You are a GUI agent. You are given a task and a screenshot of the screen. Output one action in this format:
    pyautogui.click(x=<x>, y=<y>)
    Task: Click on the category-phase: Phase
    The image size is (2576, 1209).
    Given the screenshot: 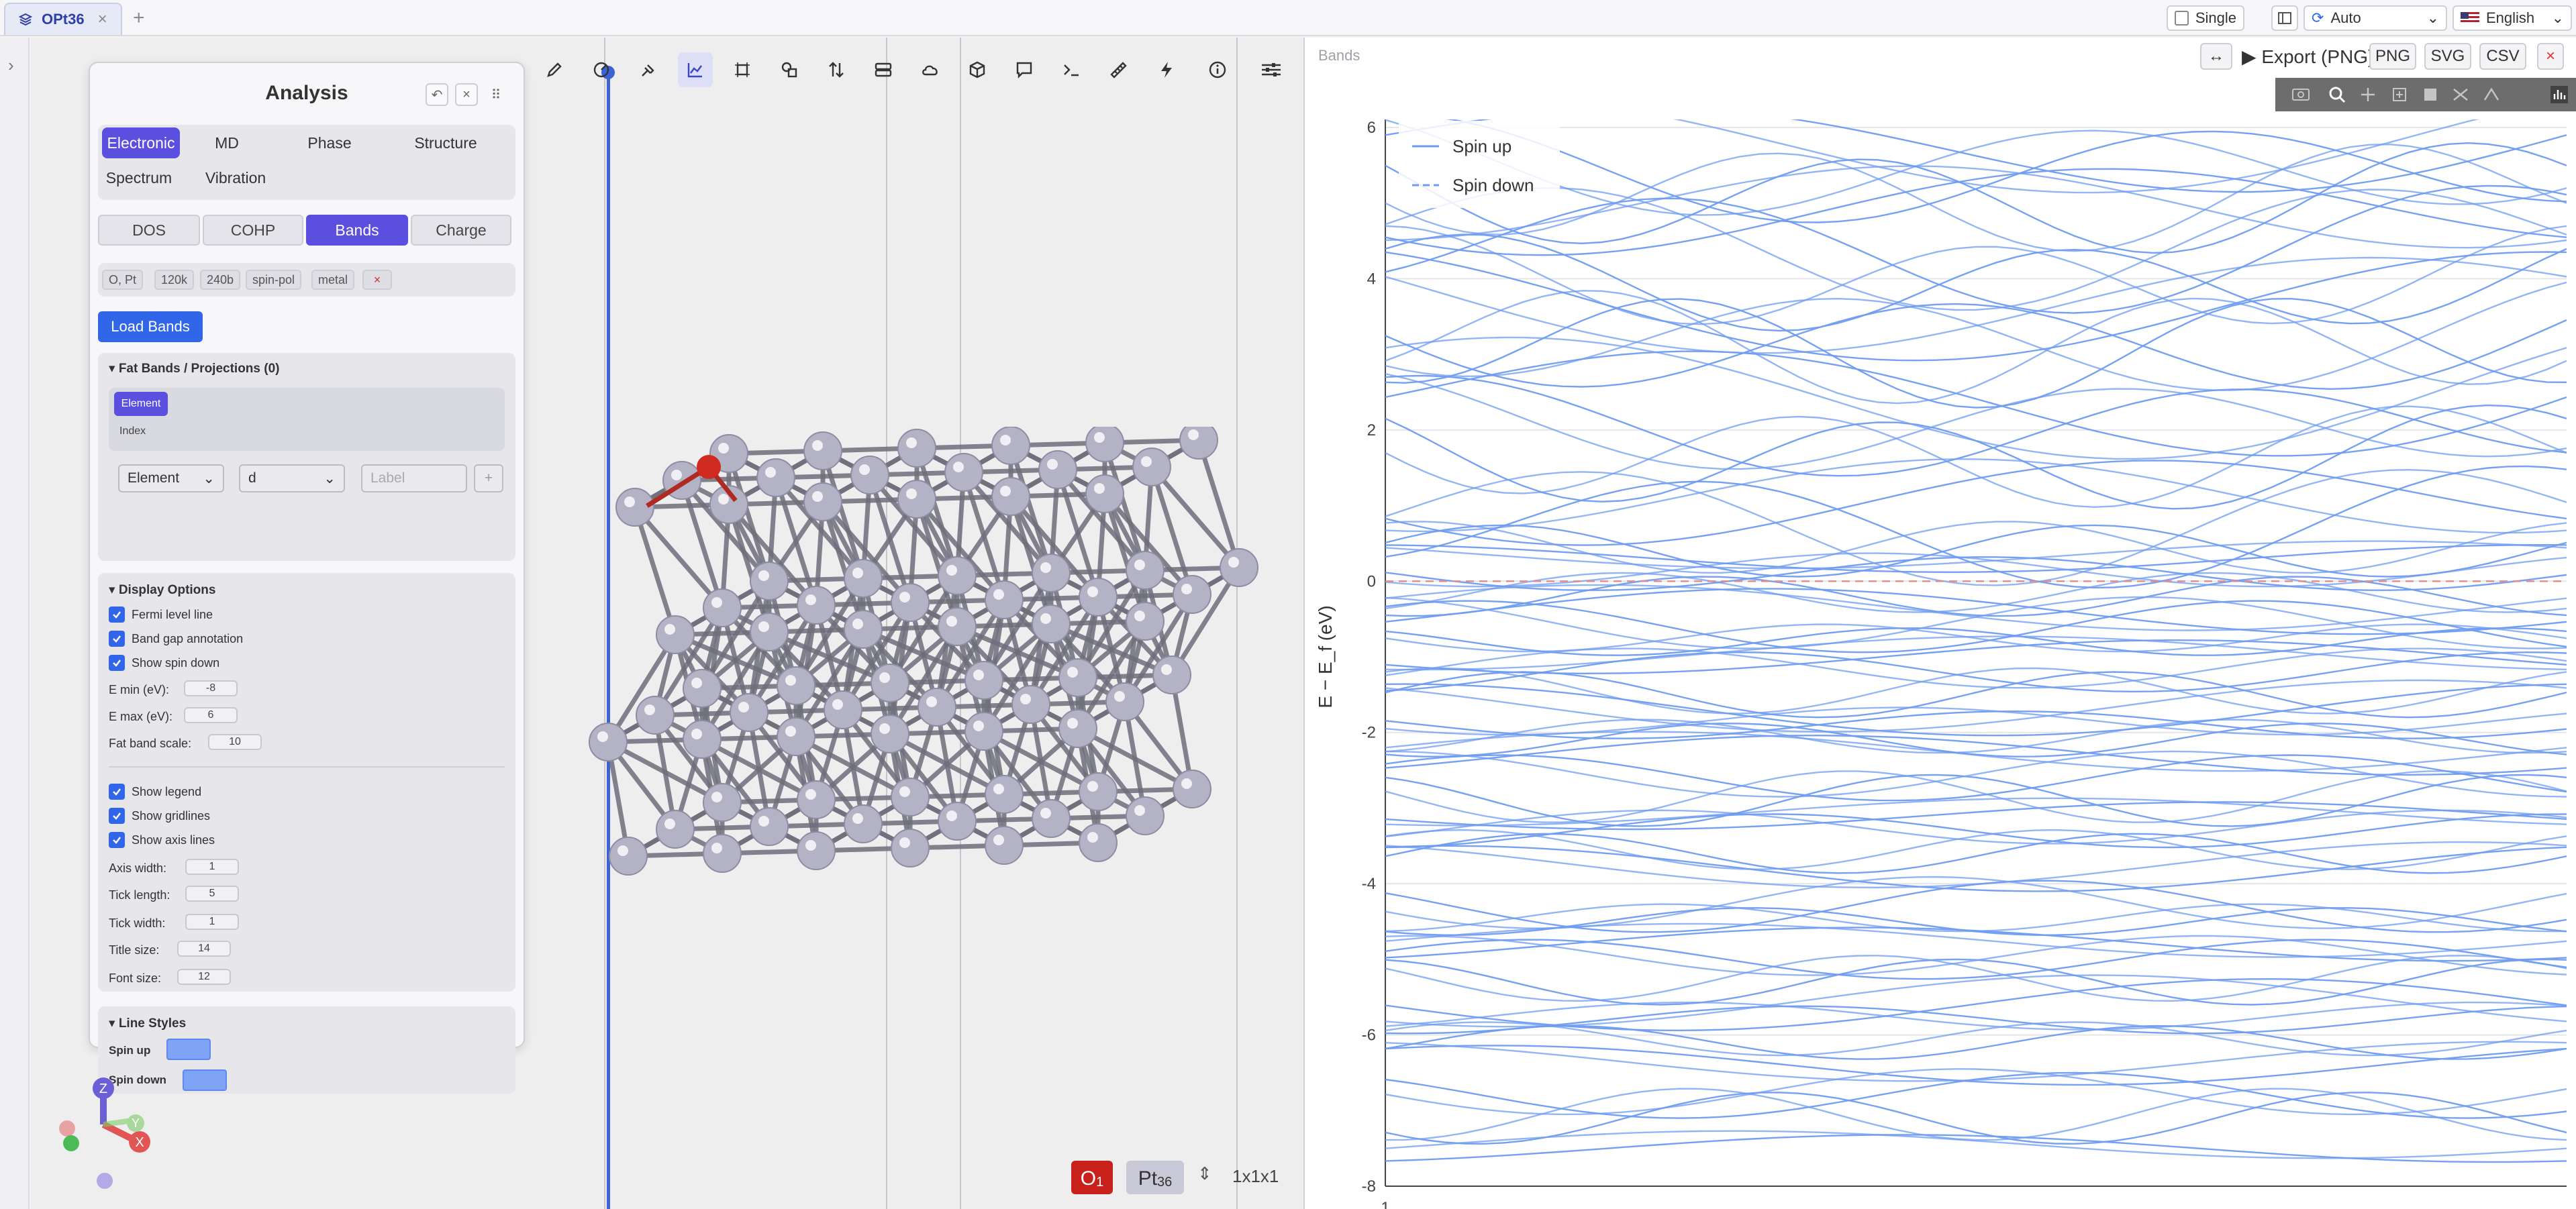 What is the action you would take?
    pyautogui.click(x=329, y=142)
    